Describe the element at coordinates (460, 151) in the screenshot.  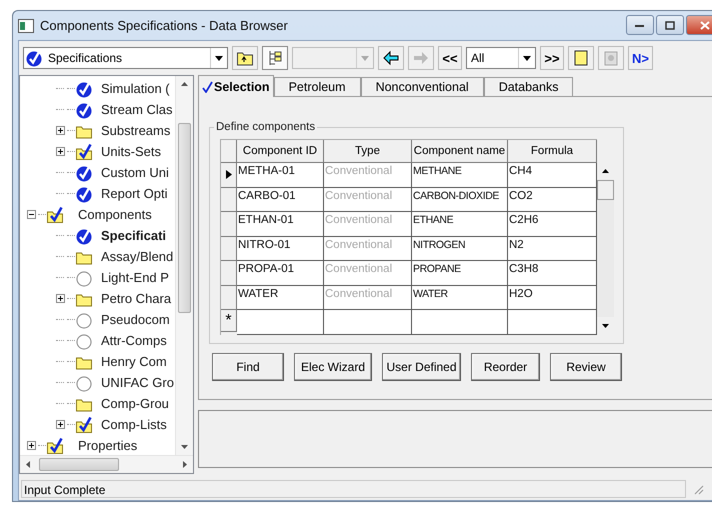
I see `column-header: Component name` at that location.